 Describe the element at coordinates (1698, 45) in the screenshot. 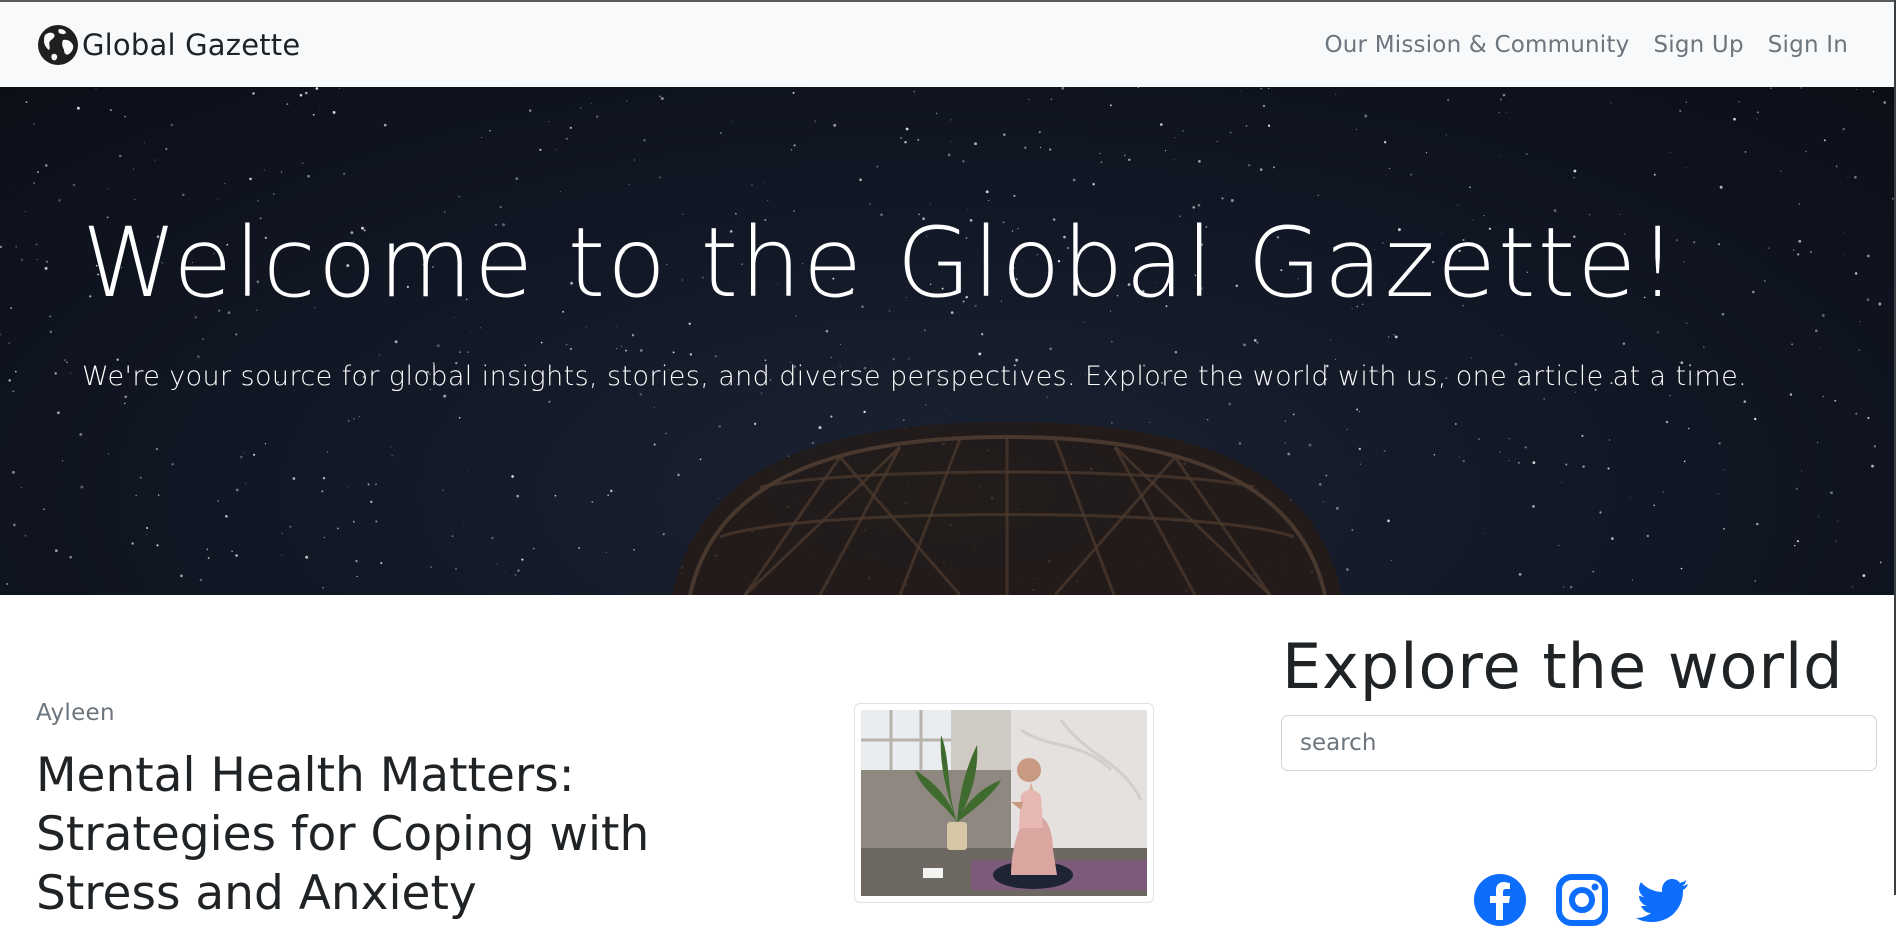

I see `nav-link-sign-up: Sign Up` at that location.